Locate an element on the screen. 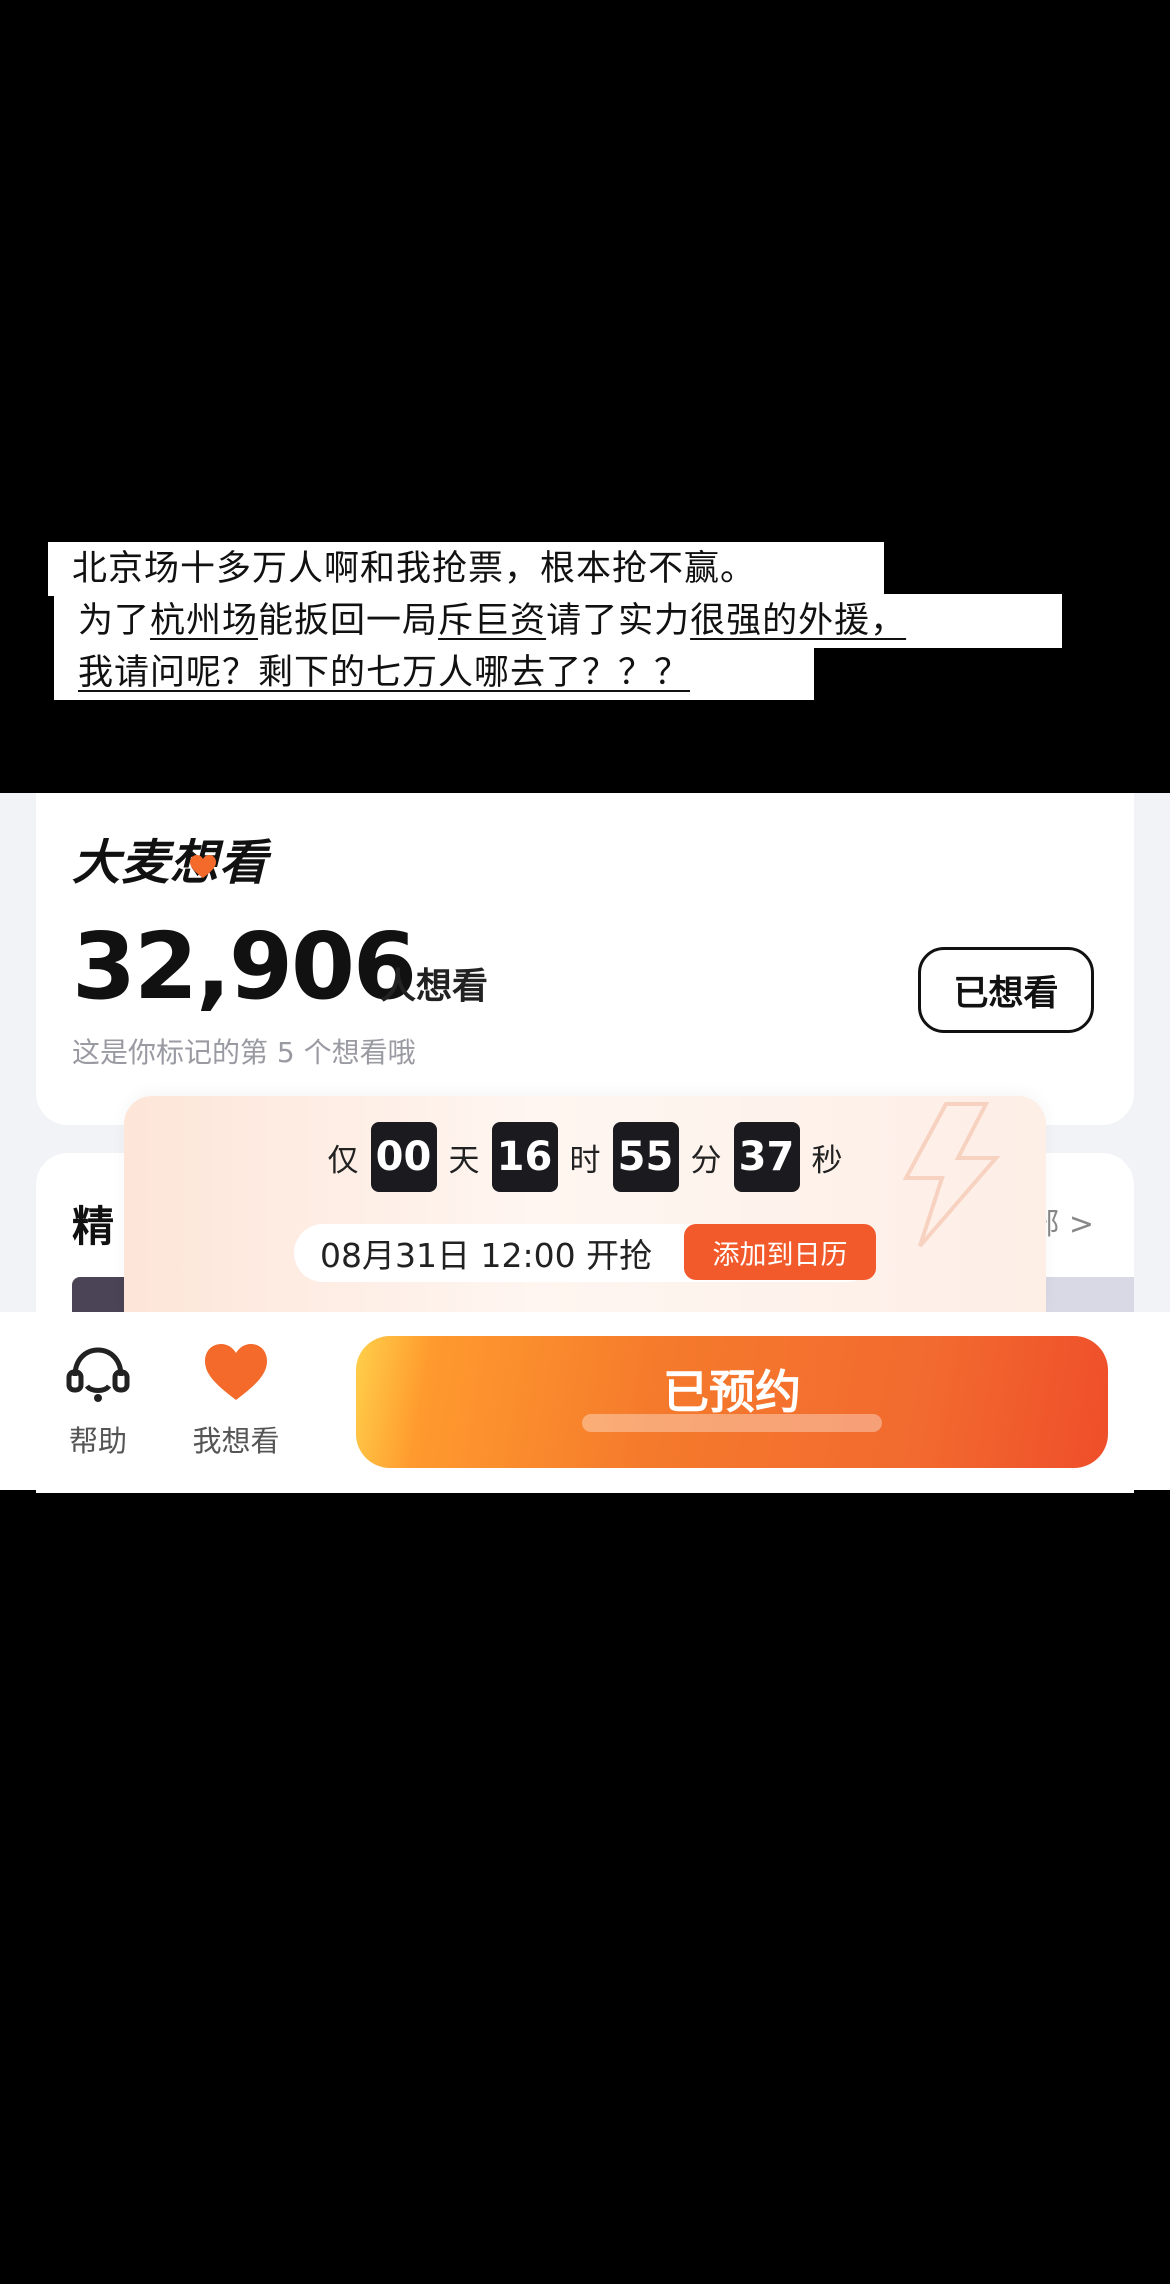  note-segment-underlined: 杭州场 is located at coordinates (204, 621).